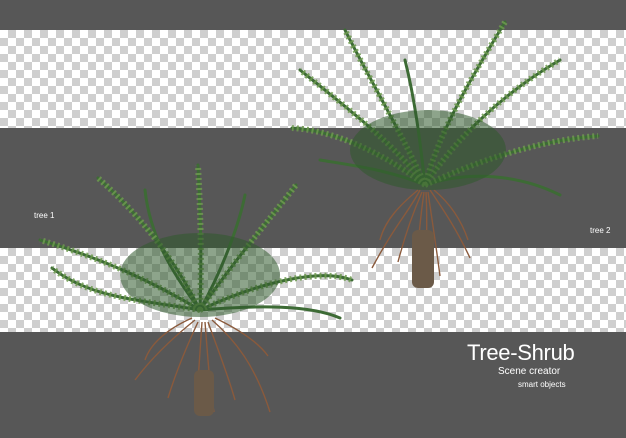  Describe the element at coordinates (542, 384) in the screenshot. I see `brand-tagline: smart objects` at that location.